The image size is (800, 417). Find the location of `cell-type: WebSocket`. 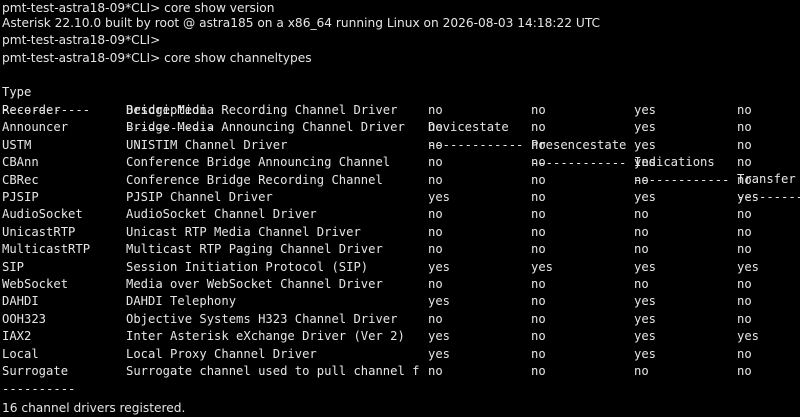

cell-type: WebSocket is located at coordinates (35, 284).